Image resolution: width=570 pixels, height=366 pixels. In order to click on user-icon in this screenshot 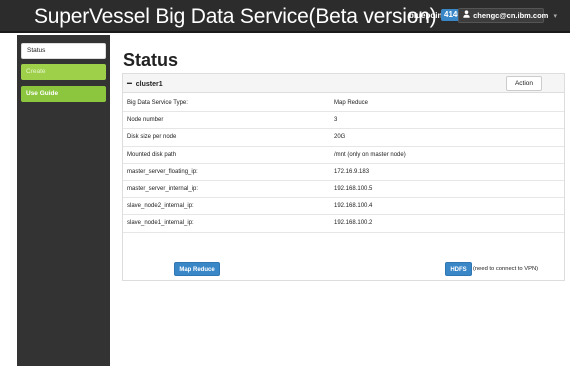, I will do `click(467, 15)`.